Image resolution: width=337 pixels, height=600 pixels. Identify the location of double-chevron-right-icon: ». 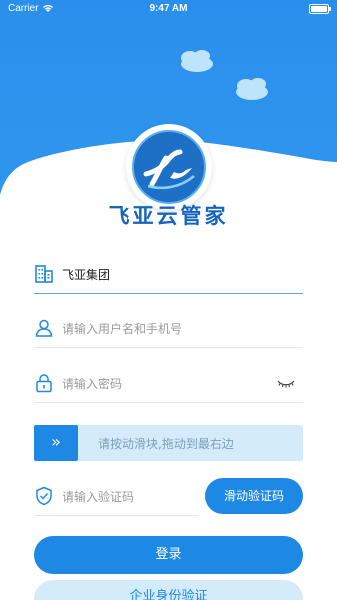
(56, 441).